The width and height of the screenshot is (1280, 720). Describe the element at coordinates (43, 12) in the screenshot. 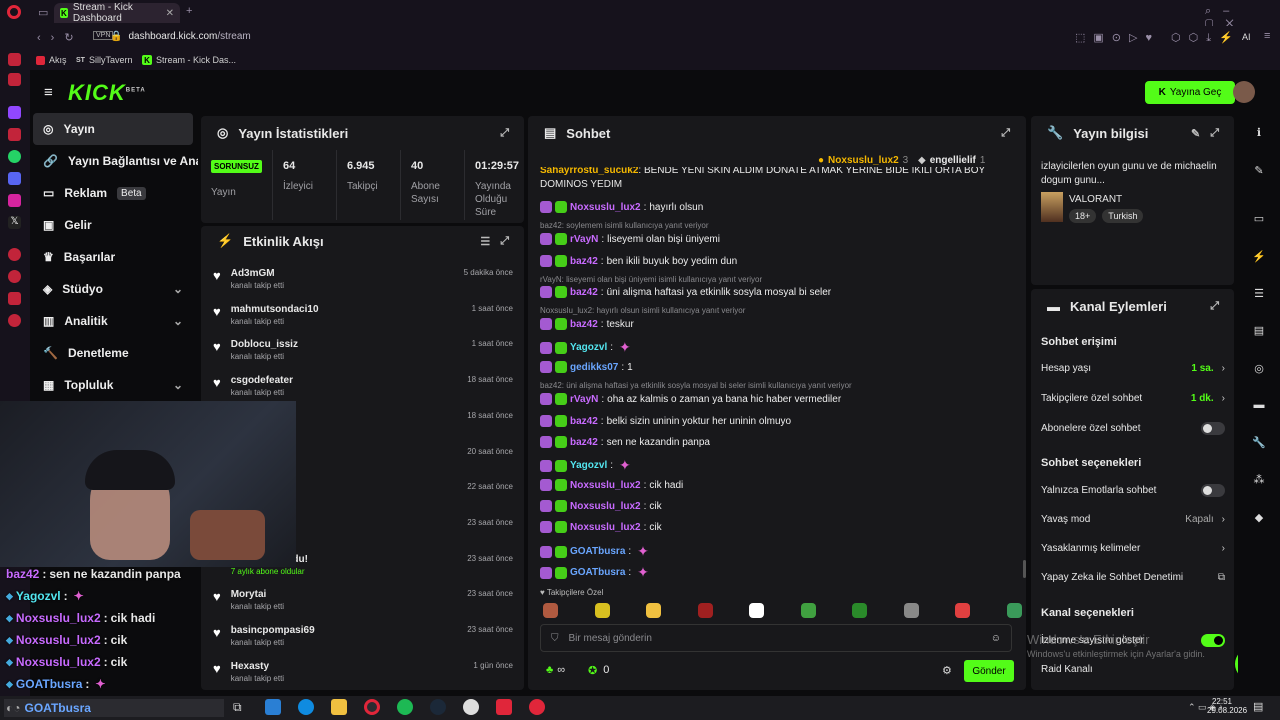

I see `tab-menu-icon: ▭` at that location.